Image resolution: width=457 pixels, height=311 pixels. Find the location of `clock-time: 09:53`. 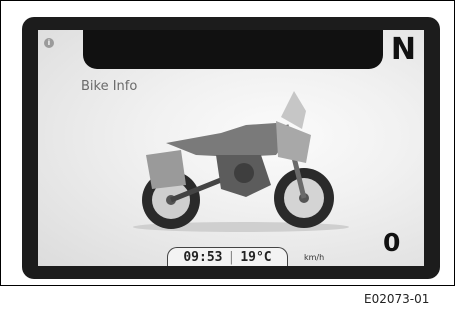

clock-time: 09:53 is located at coordinates (203, 257).